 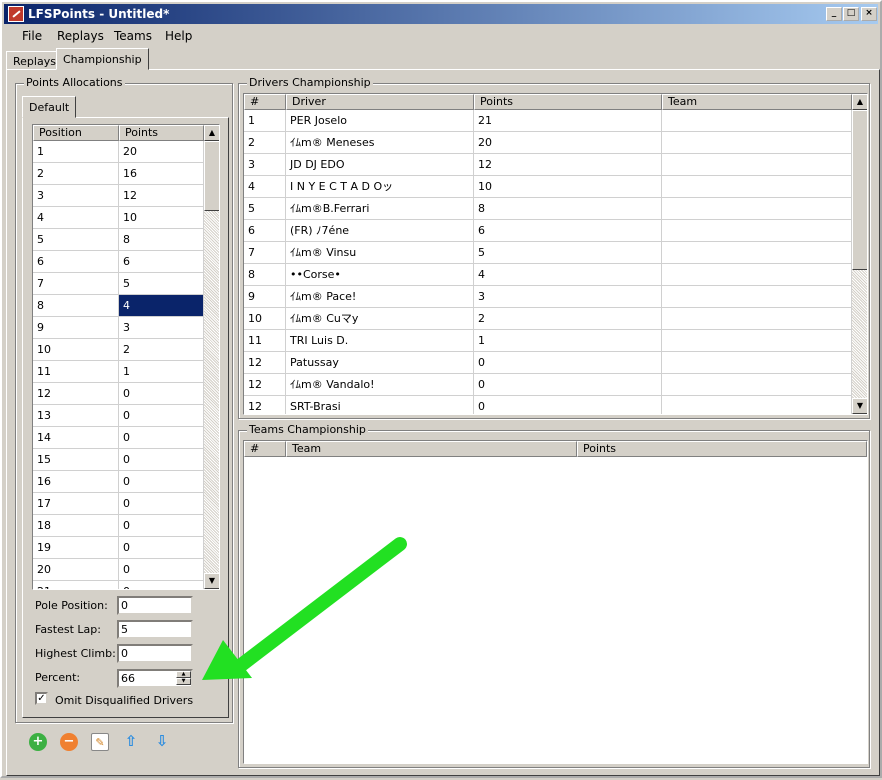 I want to click on move-down-icon: ⇩, so click(x=162, y=742).